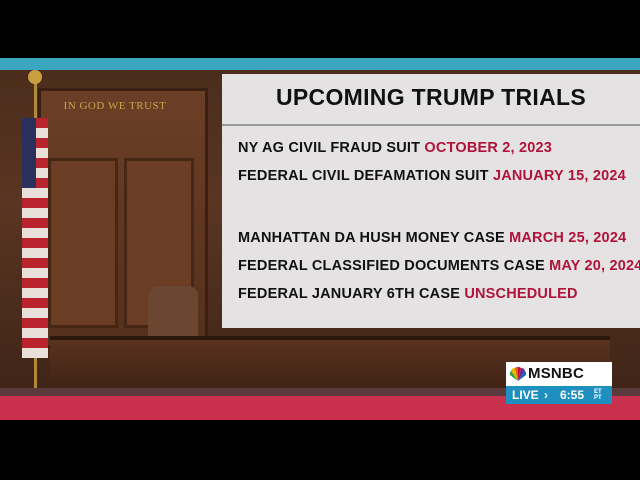 The image size is (640, 480). I want to click on left-door-panel, so click(83, 243).